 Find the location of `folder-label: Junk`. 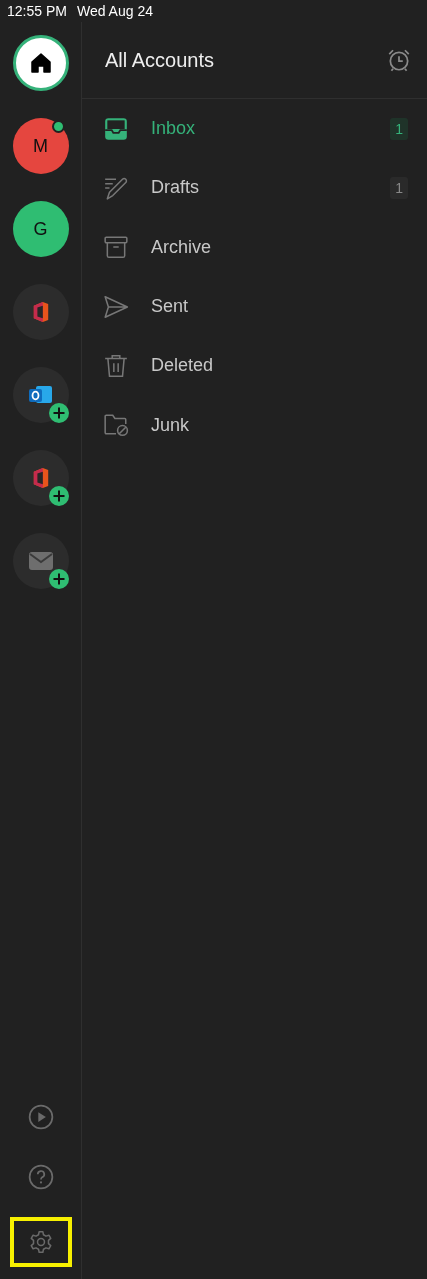

folder-label: Junk is located at coordinates (171, 425).